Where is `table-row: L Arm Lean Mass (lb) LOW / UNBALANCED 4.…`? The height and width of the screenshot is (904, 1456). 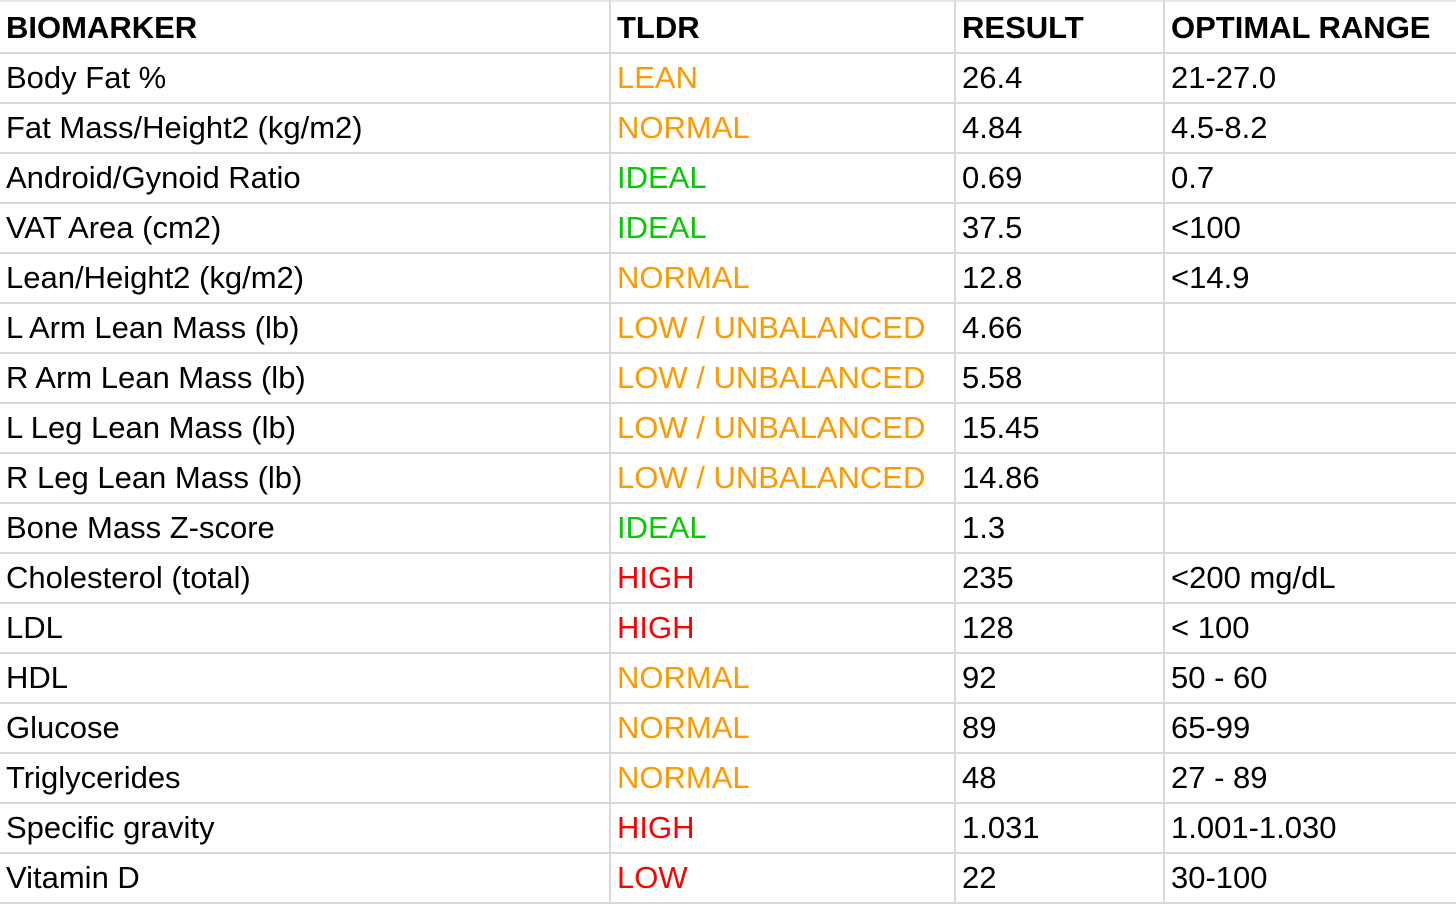
table-row: L Arm Lean Mass (lb) LOW / UNBALANCED 4.… is located at coordinates (728, 328).